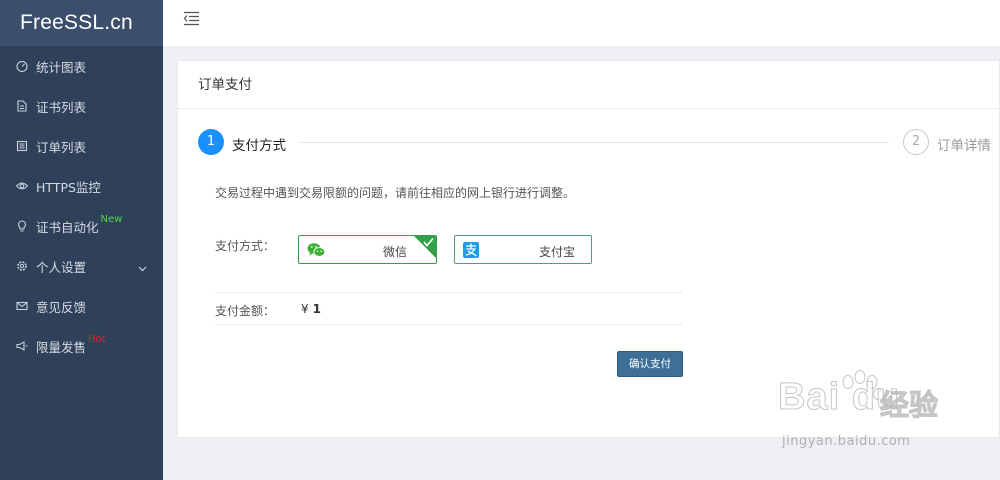  What do you see at coordinates (650, 364) in the screenshot?
I see `confirm-payment-button: 确认支付` at bounding box center [650, 364].